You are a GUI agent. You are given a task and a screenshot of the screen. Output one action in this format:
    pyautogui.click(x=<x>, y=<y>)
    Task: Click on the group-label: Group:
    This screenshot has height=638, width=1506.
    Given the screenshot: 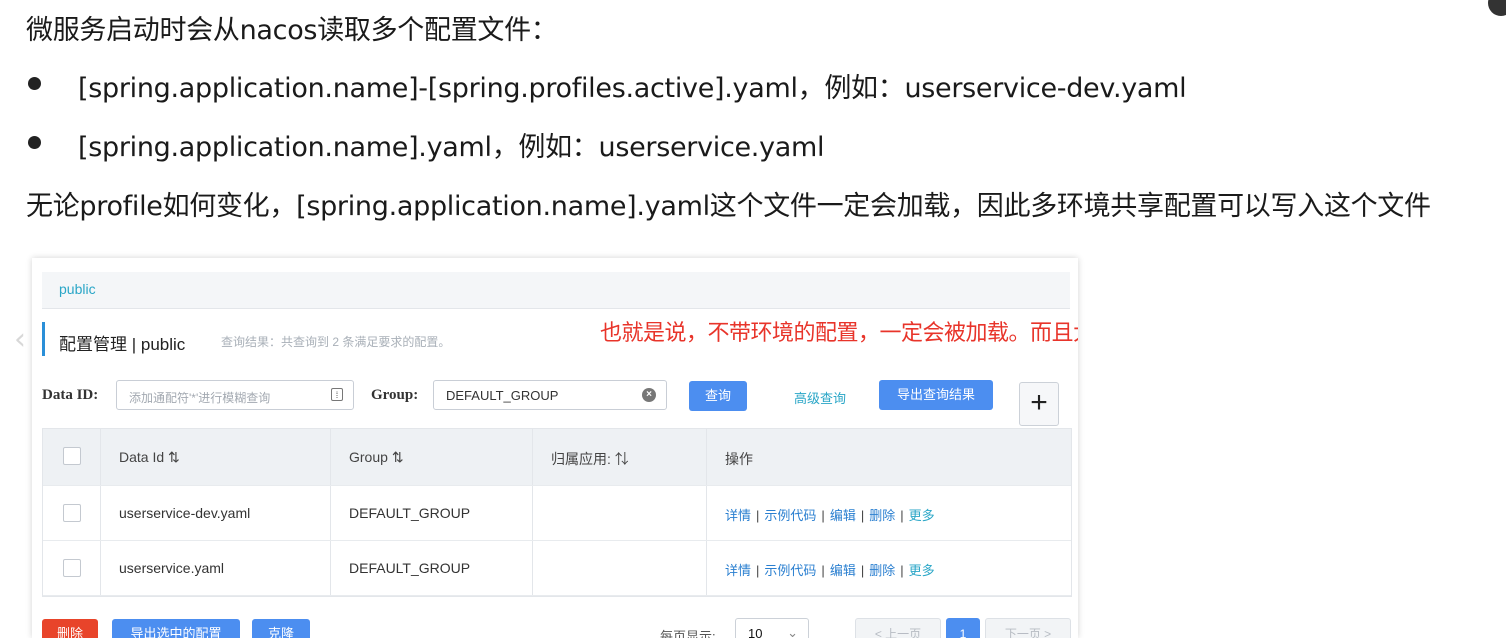 What is the action you would take?
    pyautogui.click(x=395, y=395)
    